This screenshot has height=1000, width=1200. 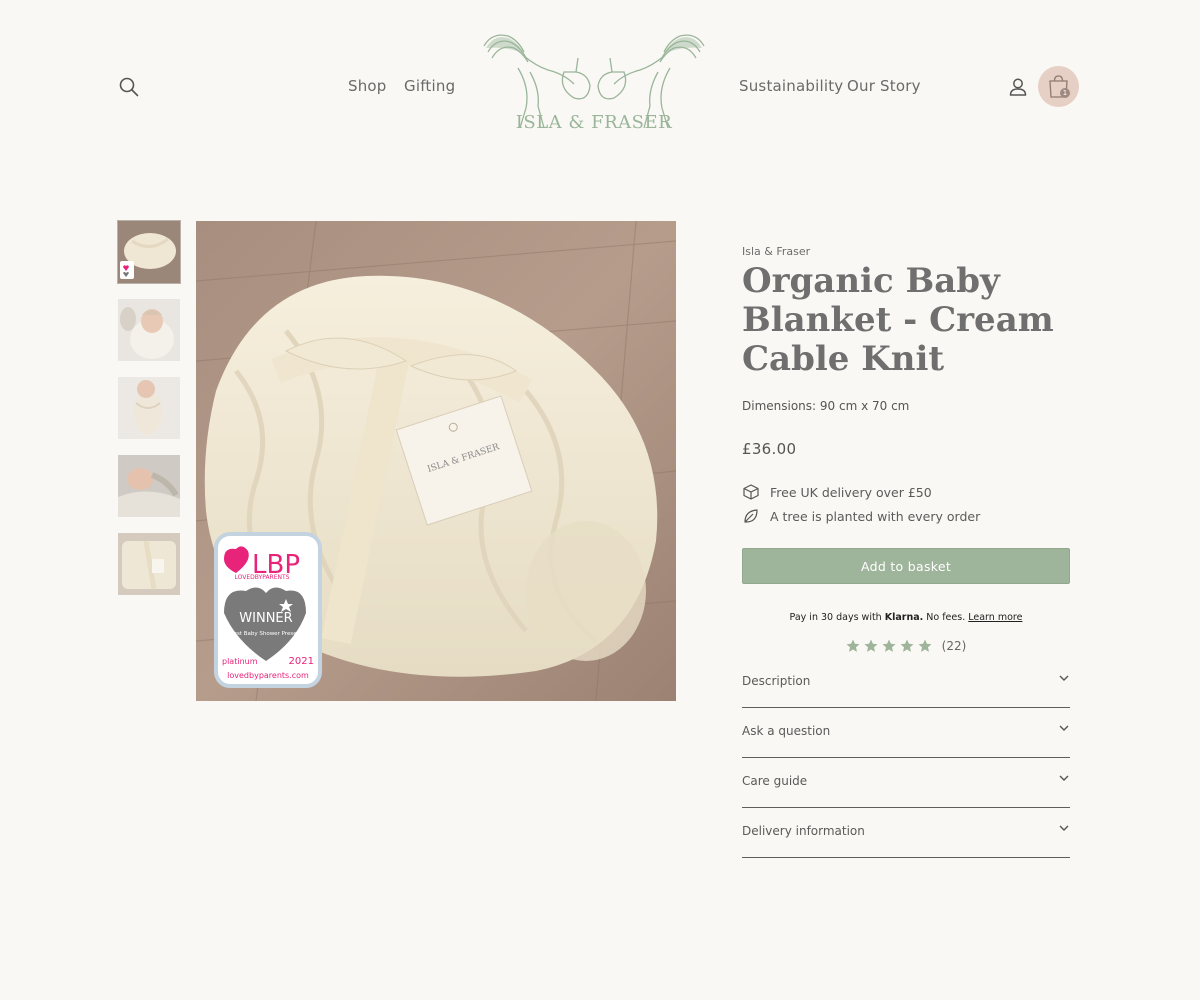 I want to click on leaf-icon, so click(x=751, y=516).